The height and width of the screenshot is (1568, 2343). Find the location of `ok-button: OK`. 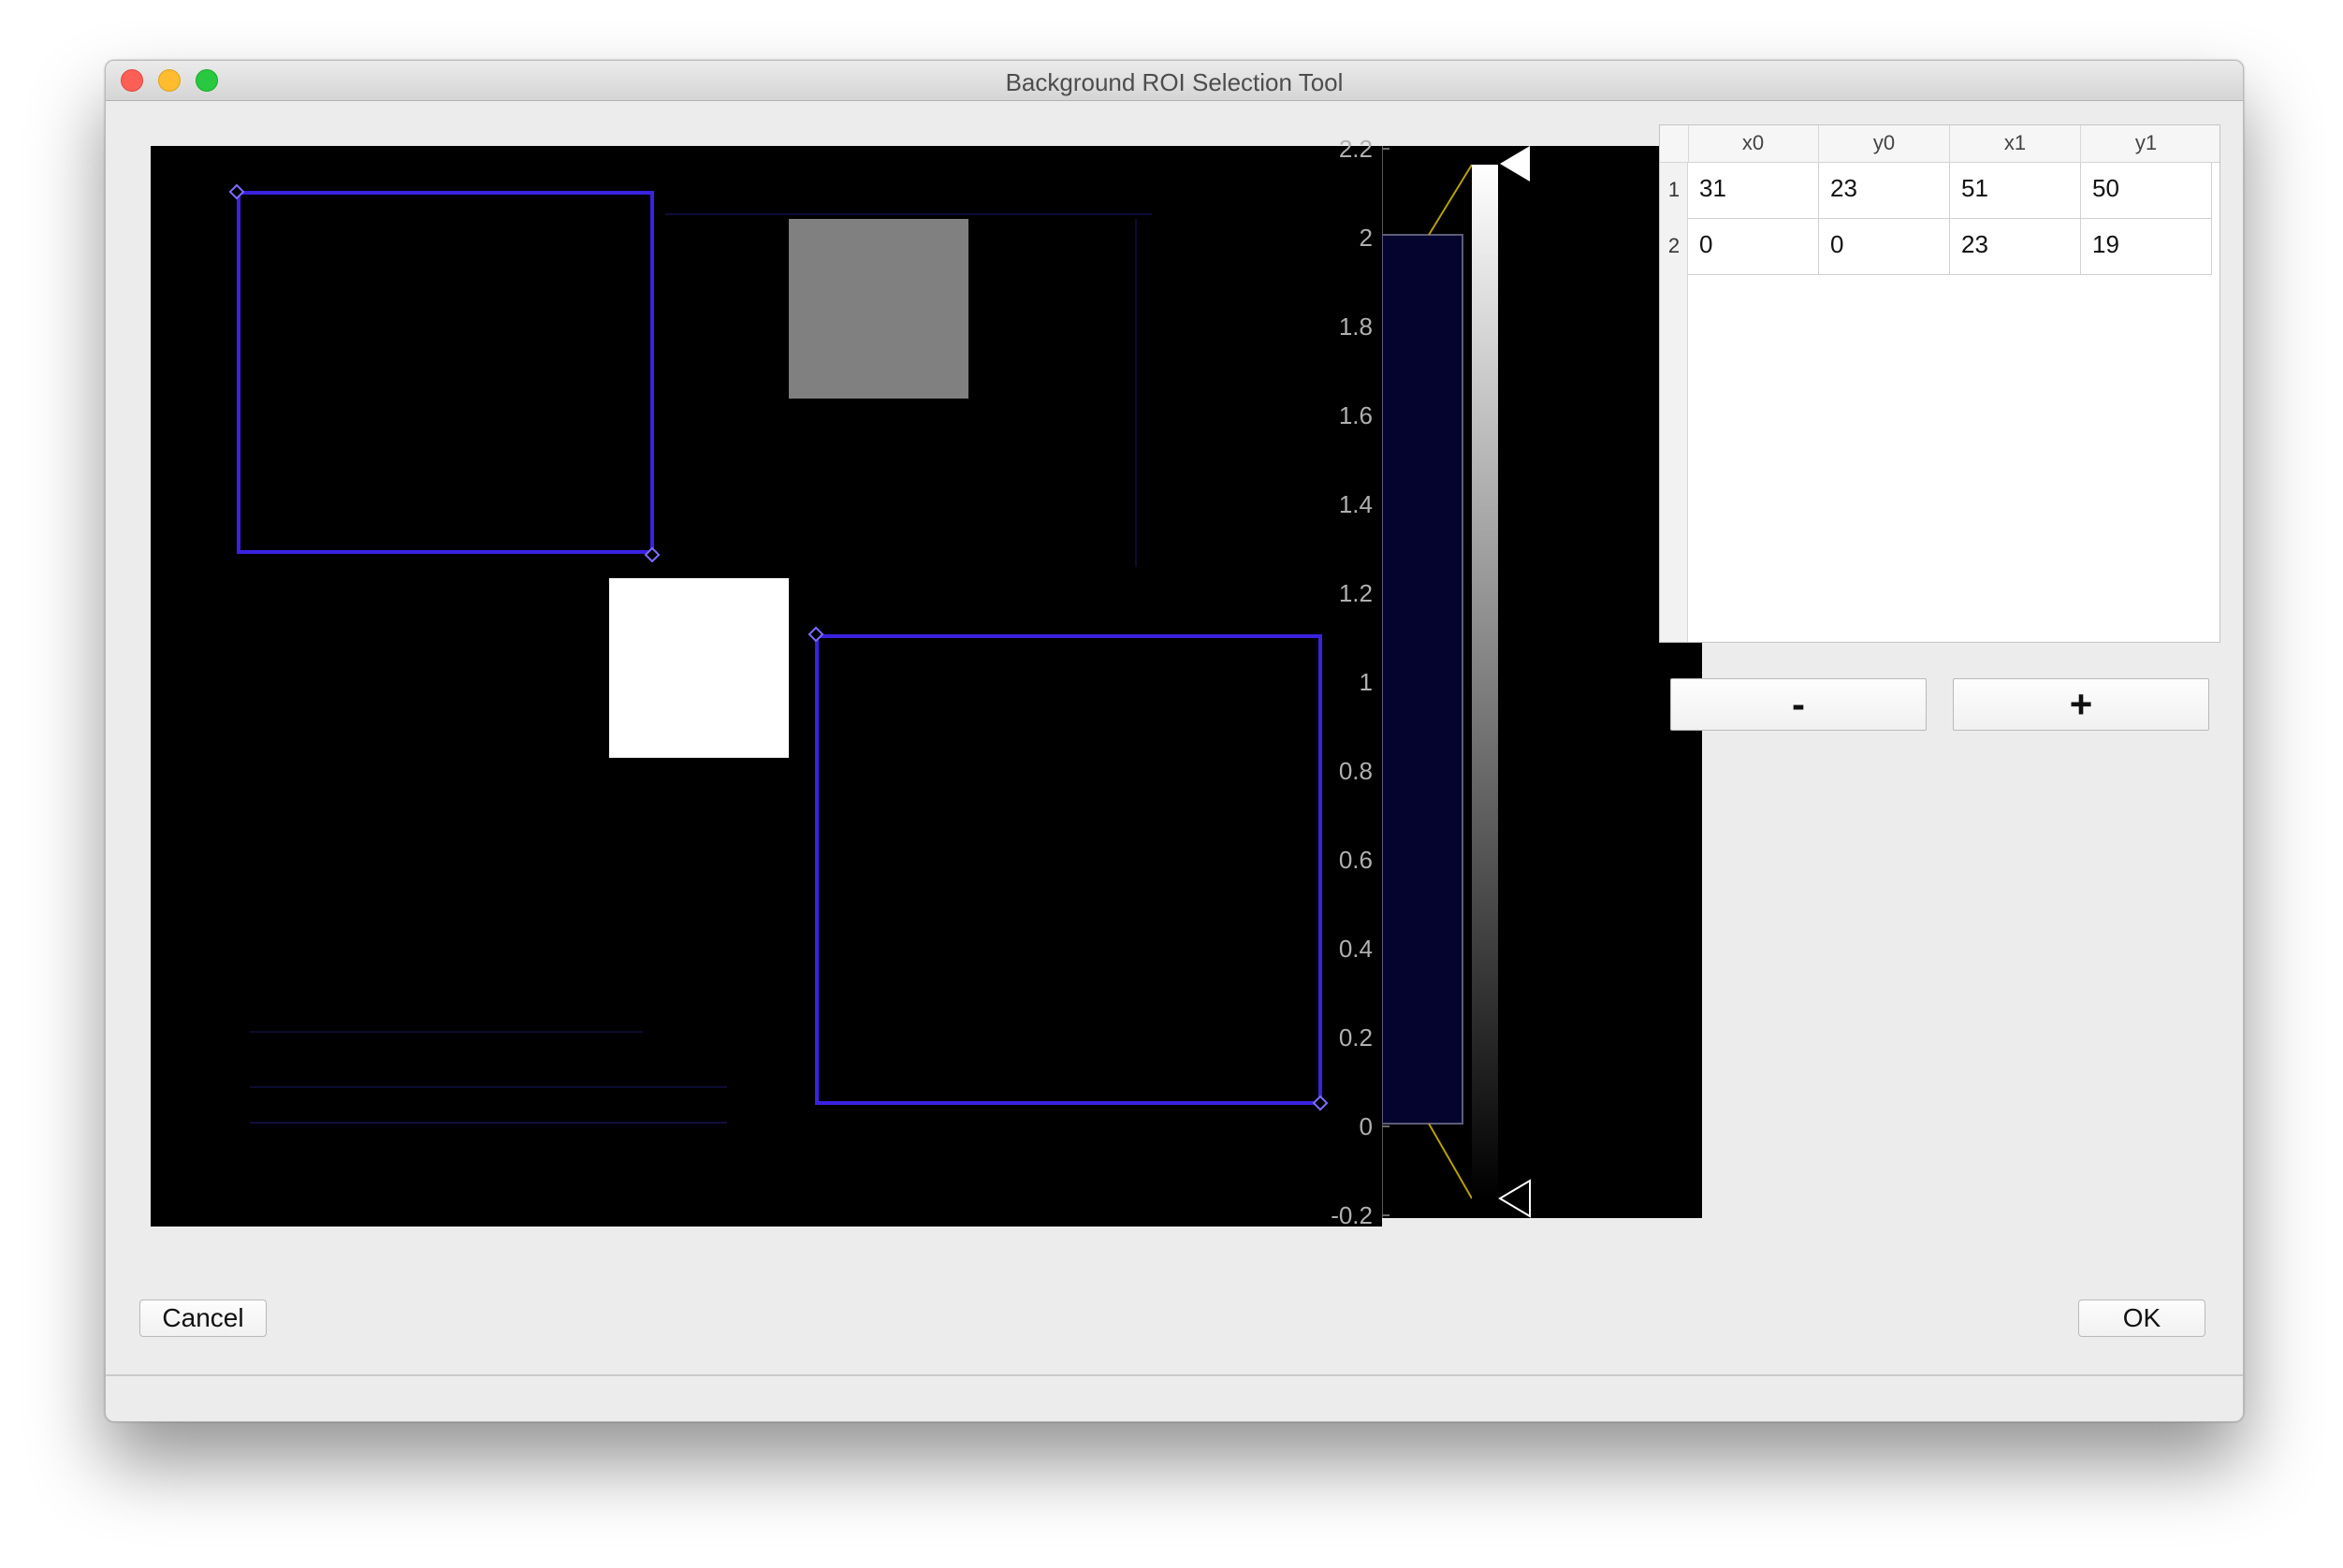

ok-button: OK is located at coordinates (2141, 1318).